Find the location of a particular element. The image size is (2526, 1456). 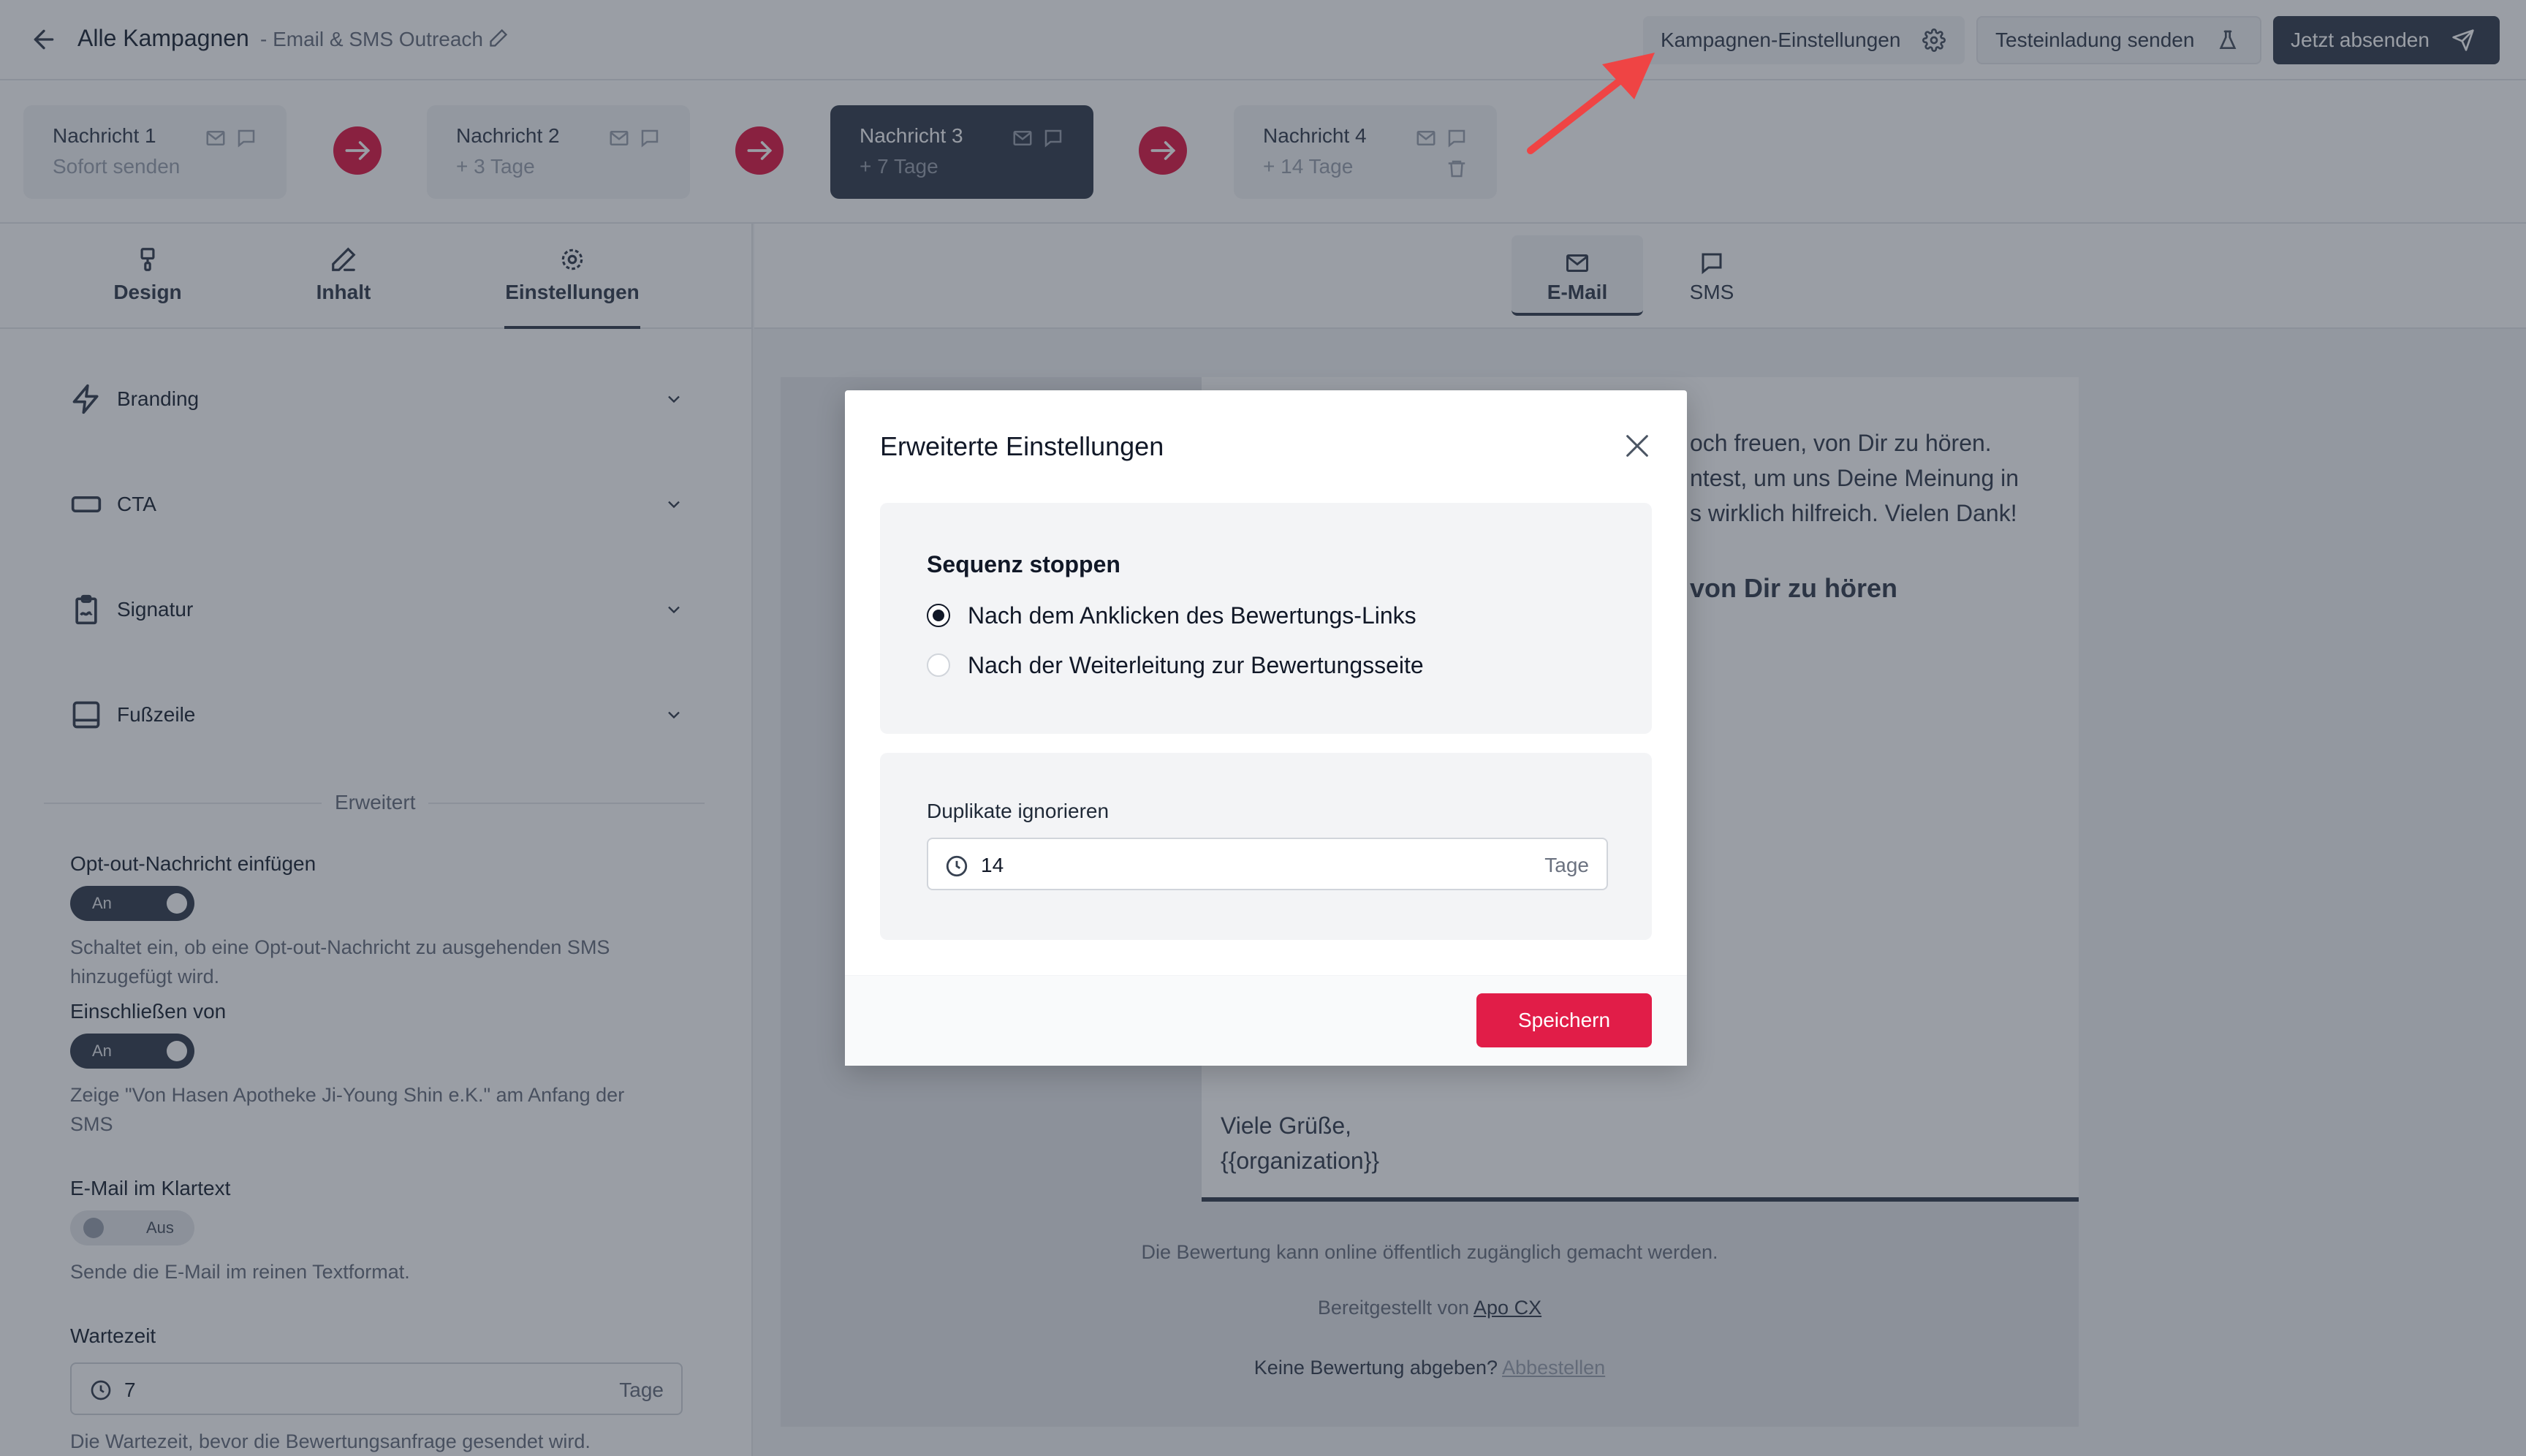

annotation-arrow-icon is located at coordinates (1591, 103).